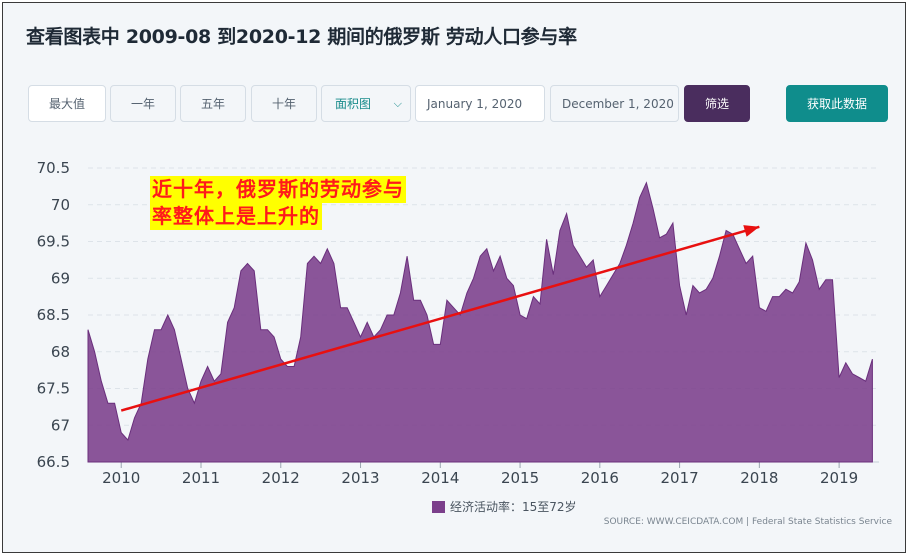 This screenshot has height=557, width=912. What do you see at coordinates (513, 507) in the screenshot?
I see `legend-label: 经济活动率：15至72岁` at bounding box center [513, 507].